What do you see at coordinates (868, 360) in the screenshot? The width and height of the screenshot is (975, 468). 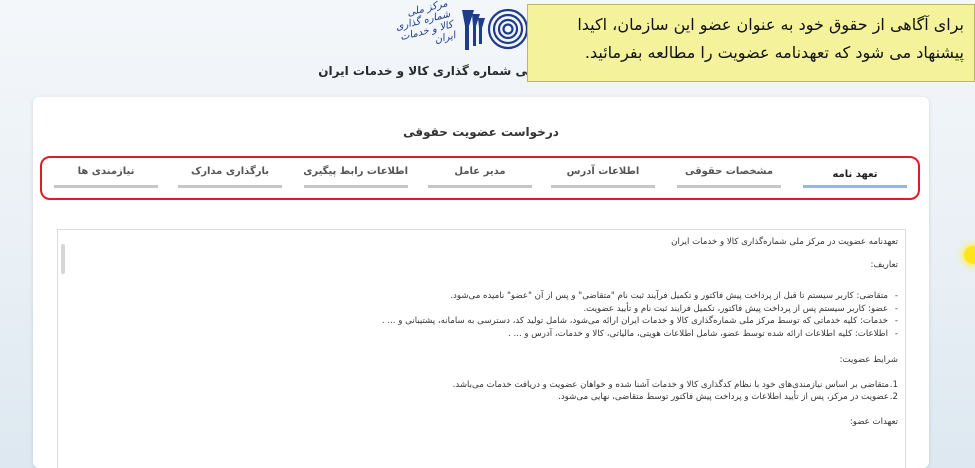 I see `conditions-heading: شرایط عضویت:` at bounding box center [868, 360].